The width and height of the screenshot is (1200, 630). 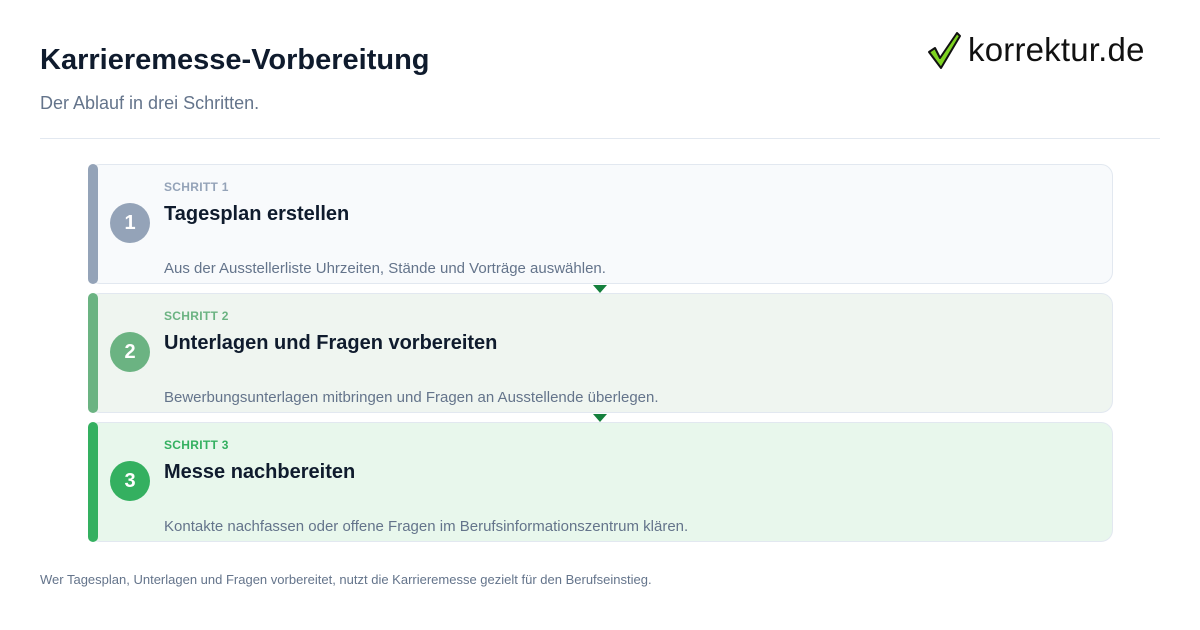 What do you see at coordinates (150, 103) in the screenshot?
I see `page-subtitle: Der Ablauf in drei Schritten.` at bounding box center [150, 103].